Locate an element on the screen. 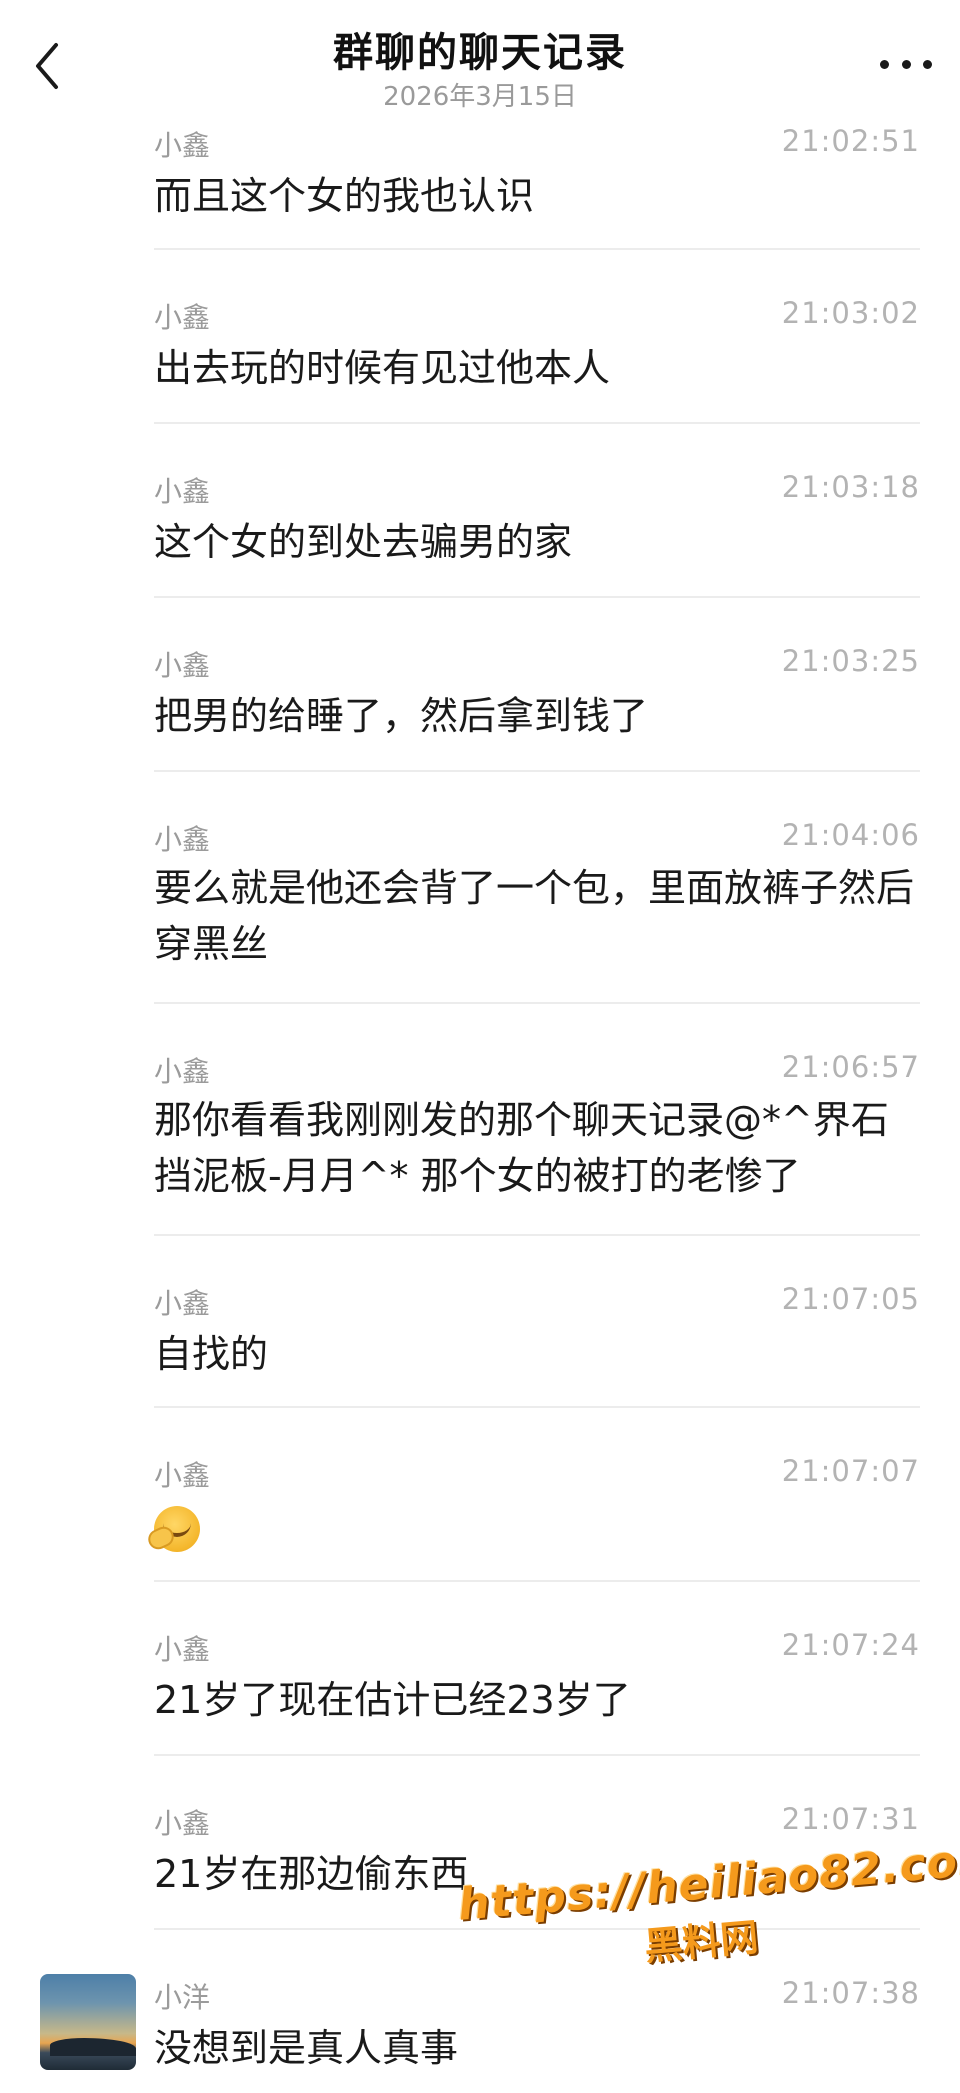 The image size is (960, 2093). message-item: 小鑫 21:07:05 自找的 is located at coordinates (480, 1322).